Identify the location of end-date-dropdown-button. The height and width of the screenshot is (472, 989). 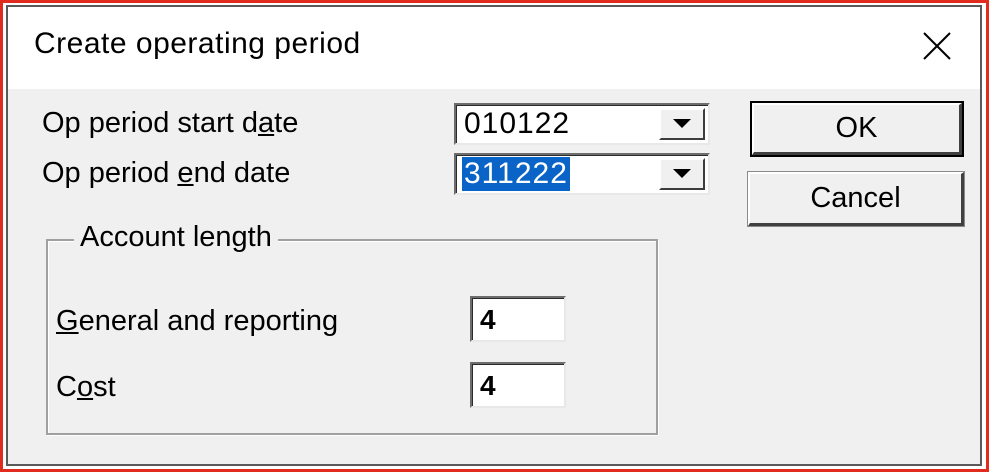
(682, 174).